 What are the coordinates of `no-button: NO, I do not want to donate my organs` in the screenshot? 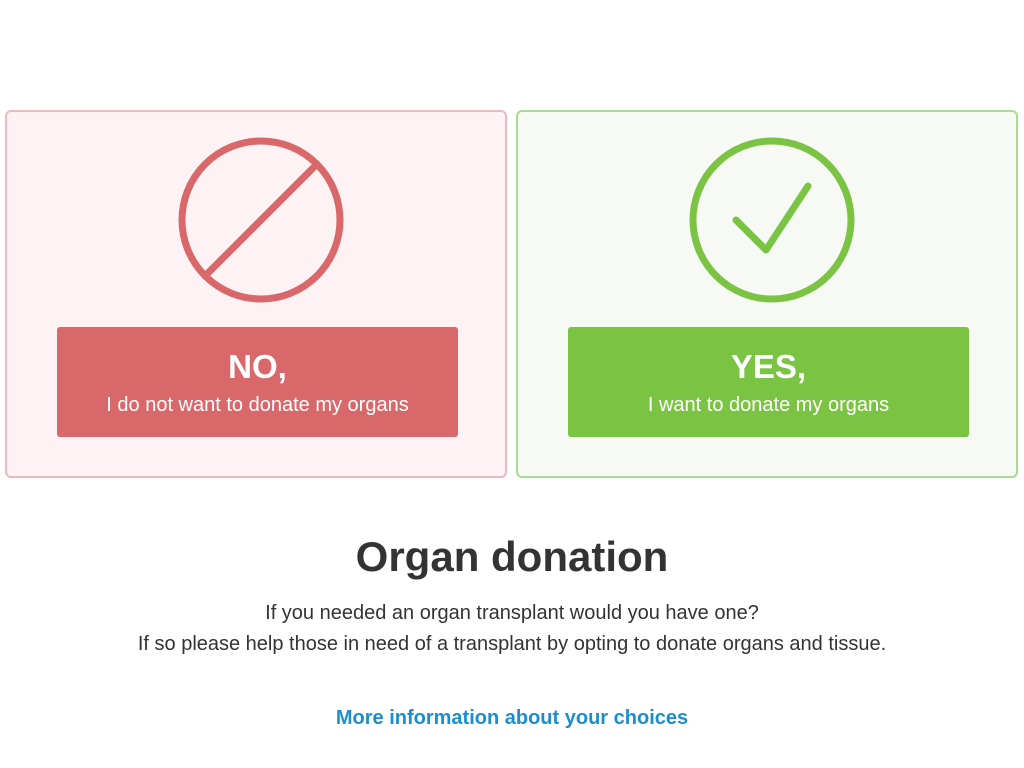 It's located at (257, 382).